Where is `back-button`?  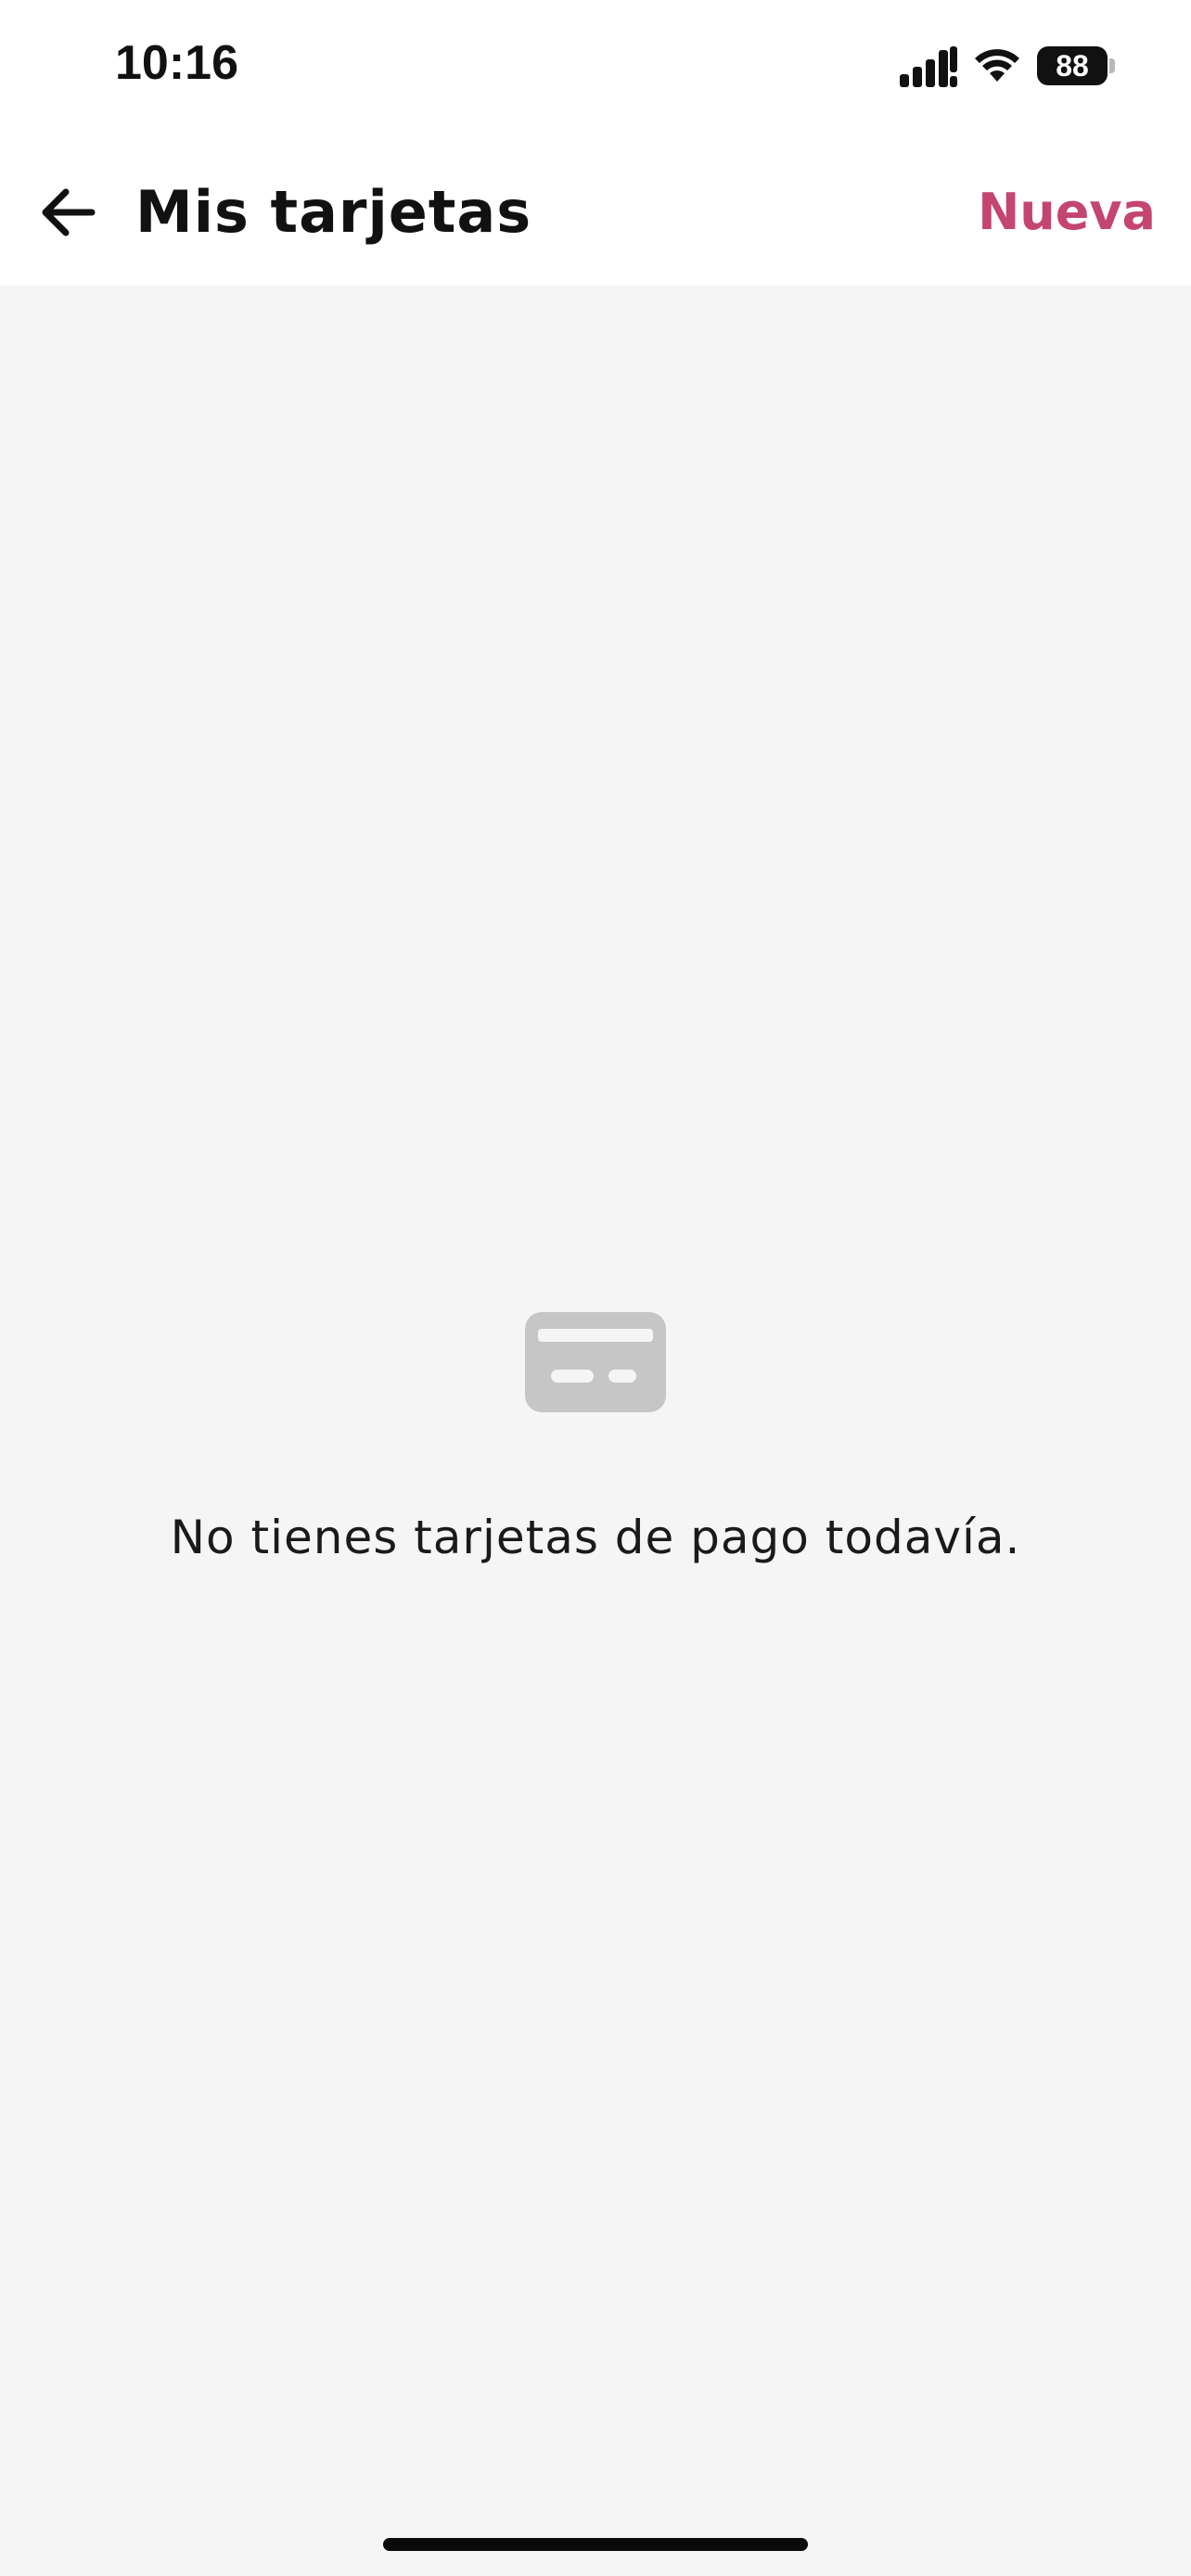 back-button is located at coordinates (68, 212).